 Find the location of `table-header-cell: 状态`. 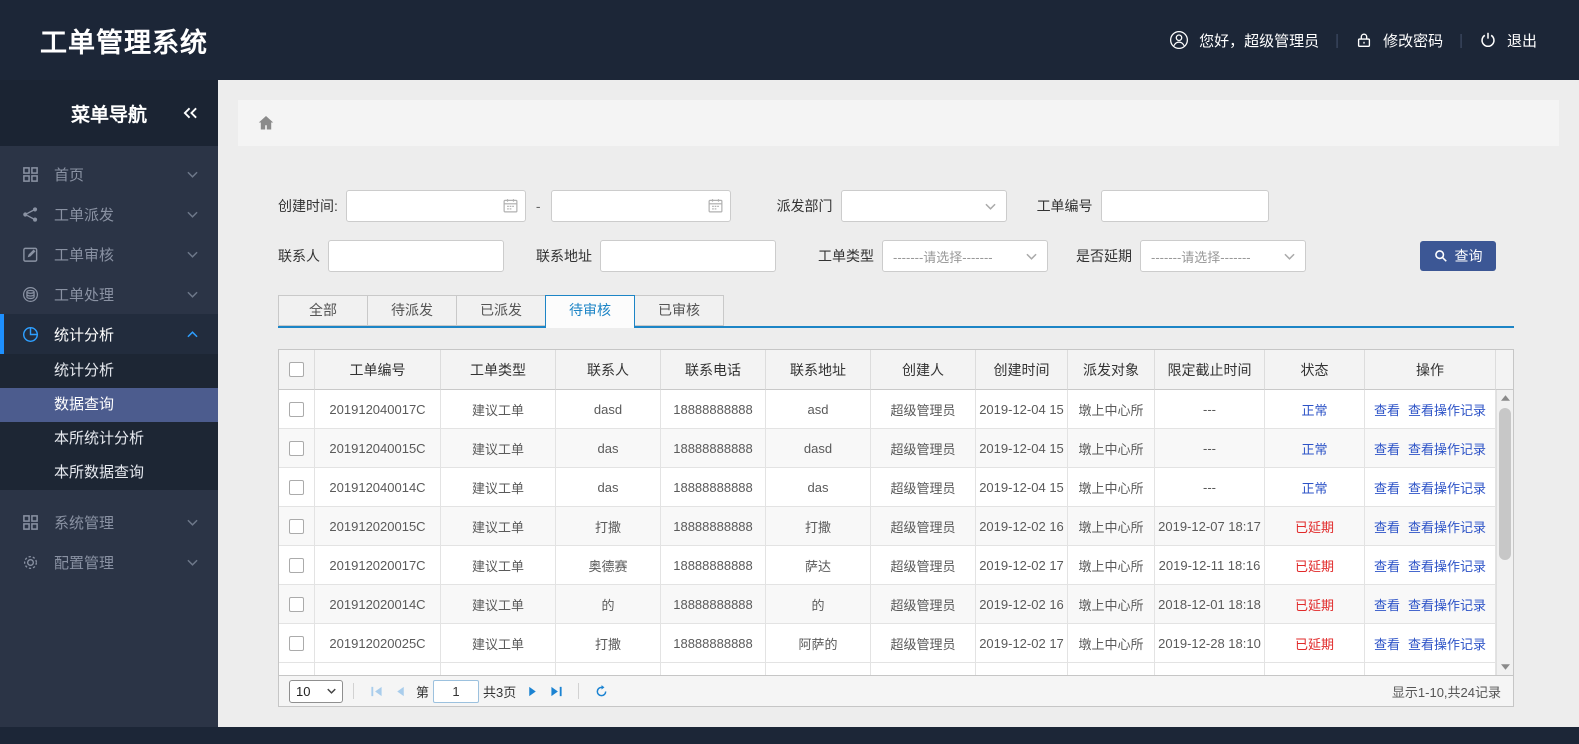

table-header-cell: 状态 is located at coordinates (1315, 370).